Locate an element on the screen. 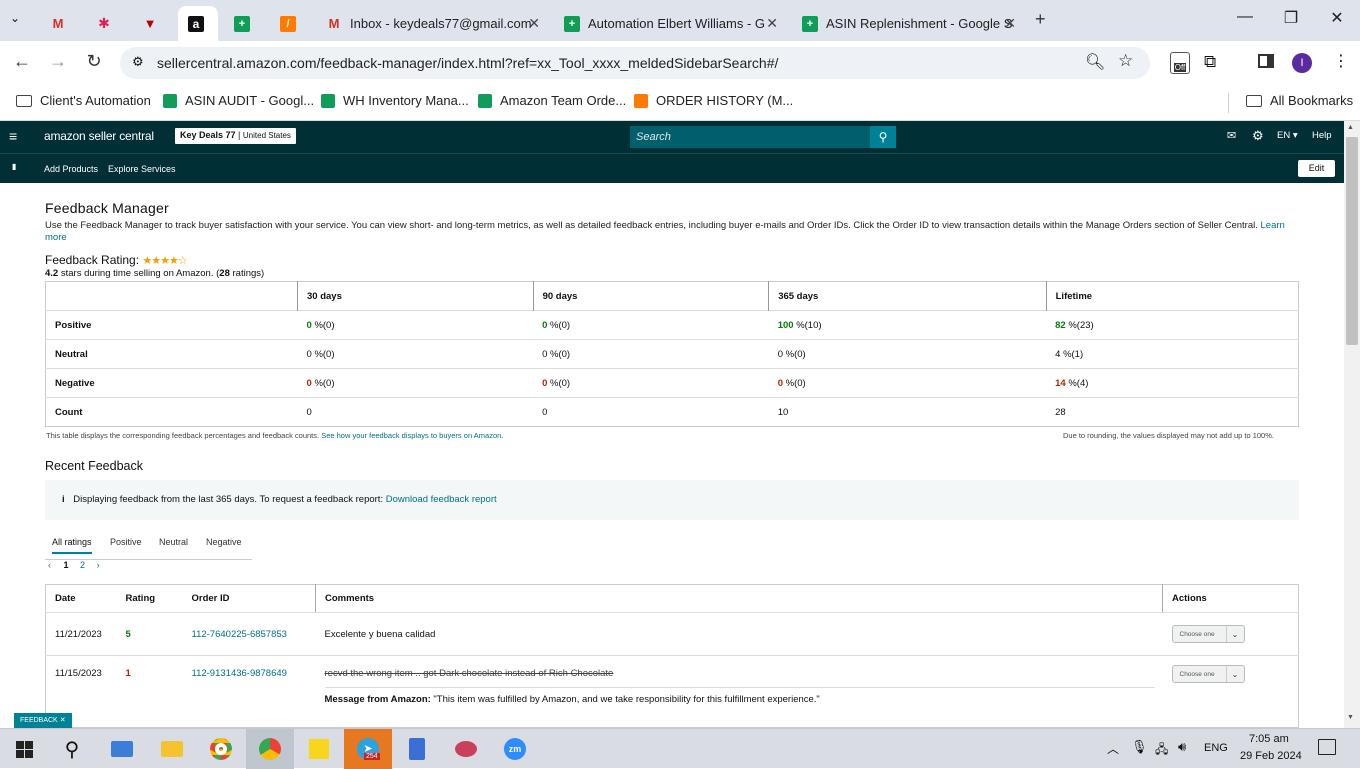 This screenshot has width=1360, height=769. back-icon: ← is located at coordinates (22, 61).